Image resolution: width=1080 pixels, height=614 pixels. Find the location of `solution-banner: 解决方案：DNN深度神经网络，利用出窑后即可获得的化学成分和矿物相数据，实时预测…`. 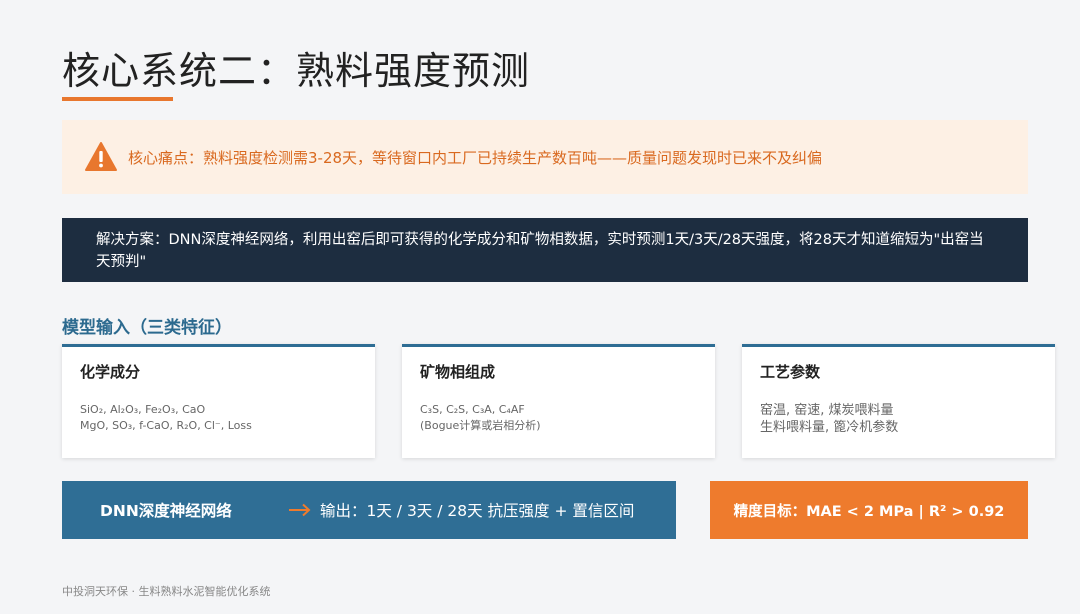

solution-banner: 解决方案：DNN深度神经网络，利用出窑后即可获得的化学成分和矿物相数据，实时预测… is located at coordinates (545, 250).